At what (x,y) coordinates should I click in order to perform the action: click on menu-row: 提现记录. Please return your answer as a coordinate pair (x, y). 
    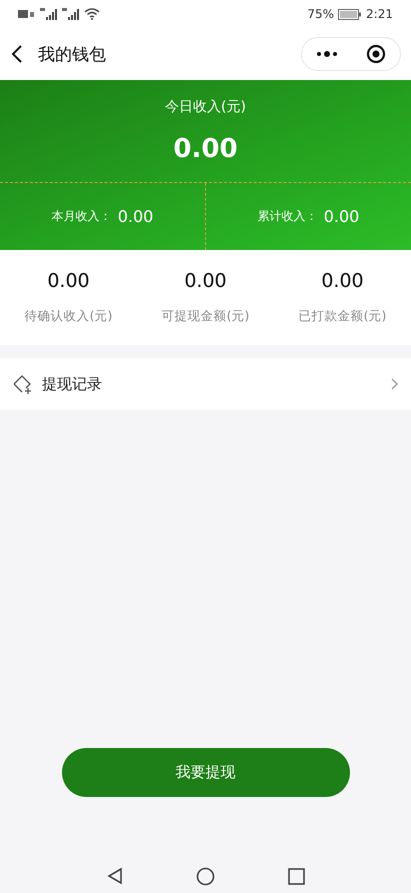
    Looking at the image, I should click on (205, 384).